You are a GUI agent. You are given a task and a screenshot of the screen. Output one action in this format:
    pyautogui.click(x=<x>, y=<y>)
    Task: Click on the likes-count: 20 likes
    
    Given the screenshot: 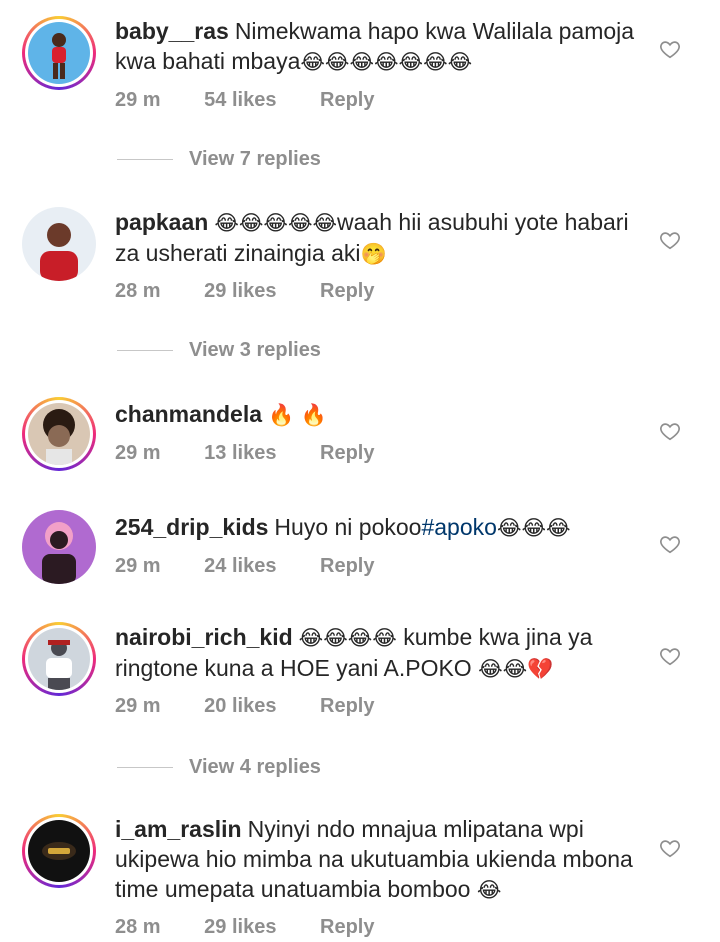 What is the action you would take?
    pyautogui.click(x=240, y=706)
    